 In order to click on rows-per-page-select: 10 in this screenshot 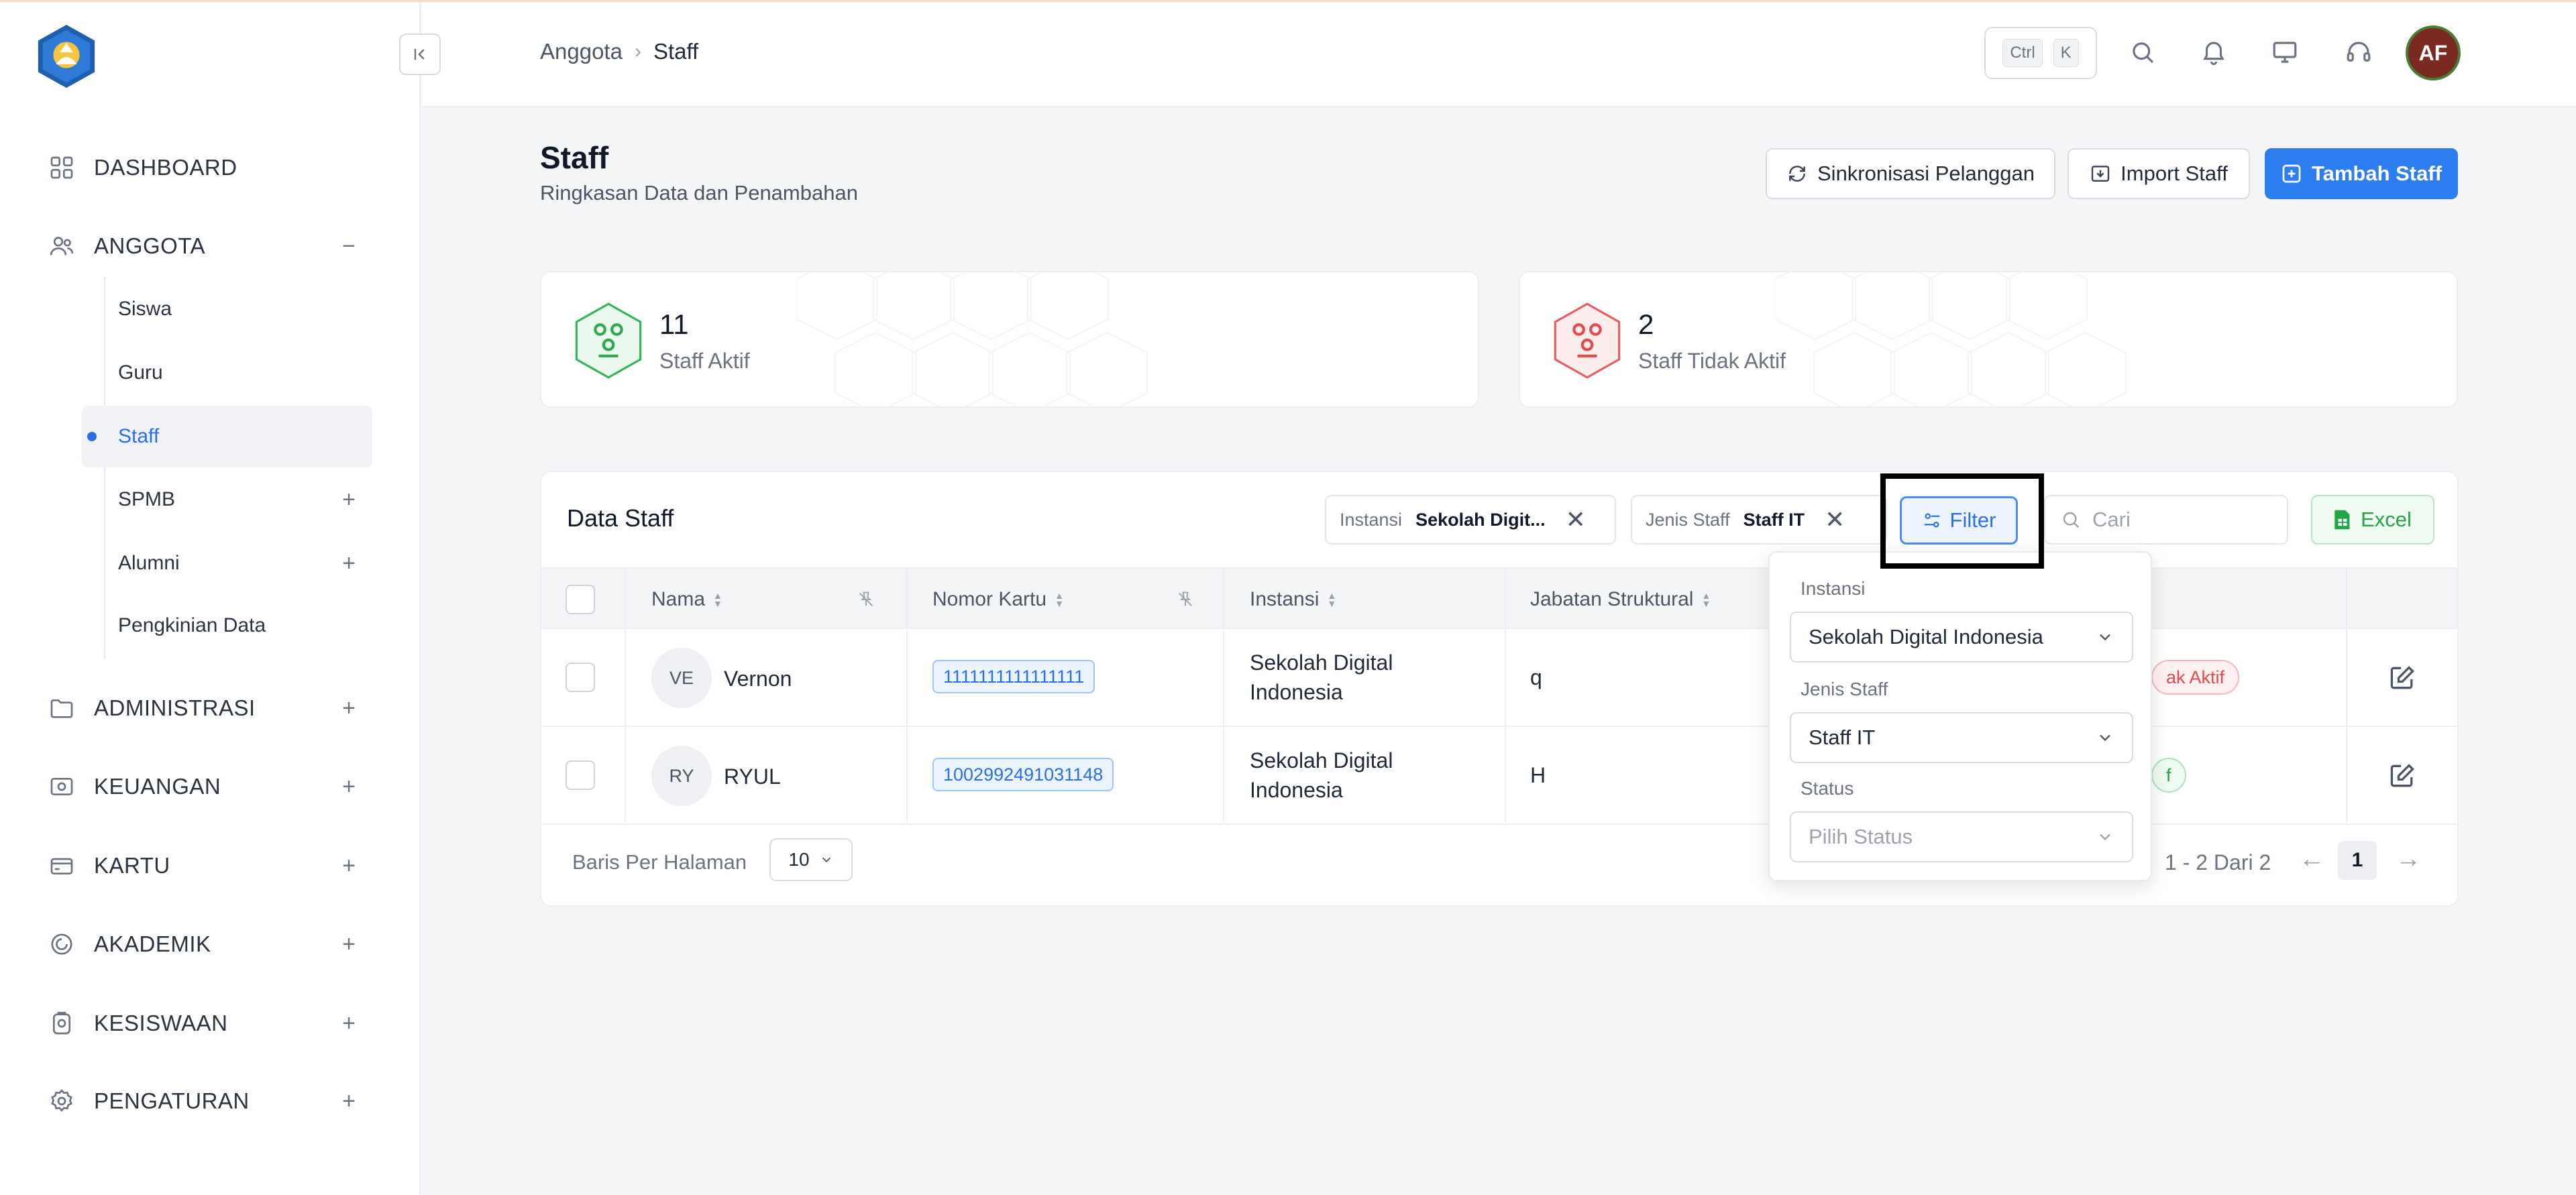, I will do `click(811, 859)`.